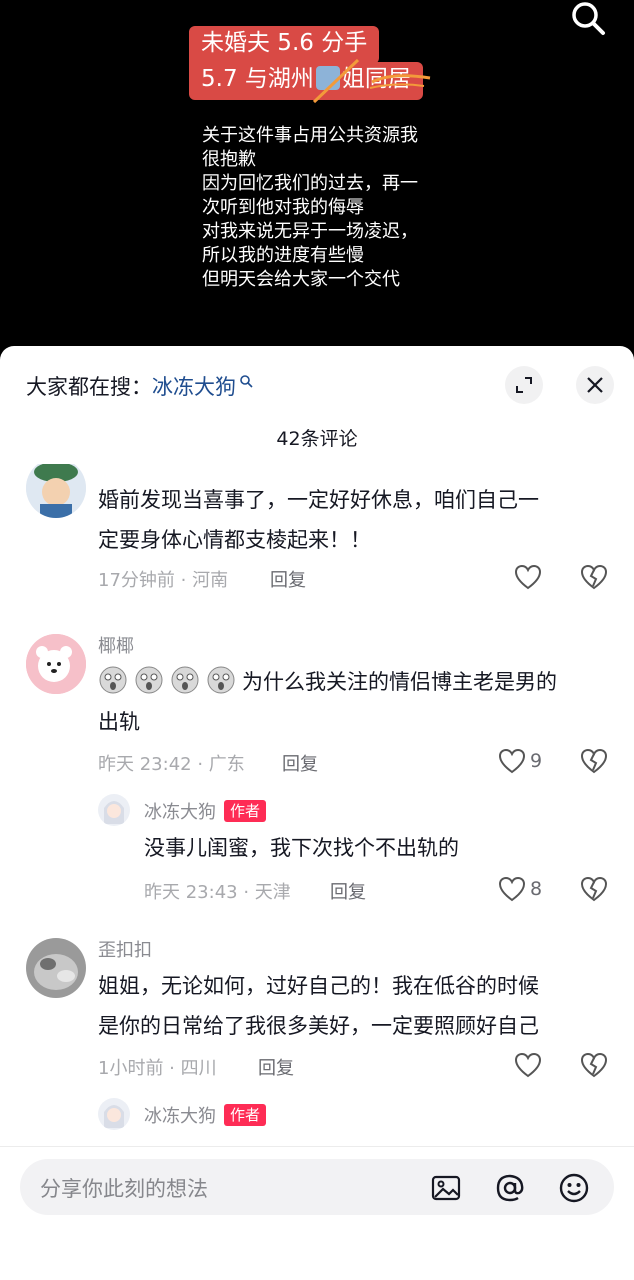 This screenshot has width=634, height=1280. What do you see at coordinates (283, 207) in the screenshot?
I see `caption-line: 次听到他对我的侮辱` at bounding box center [283, 207].